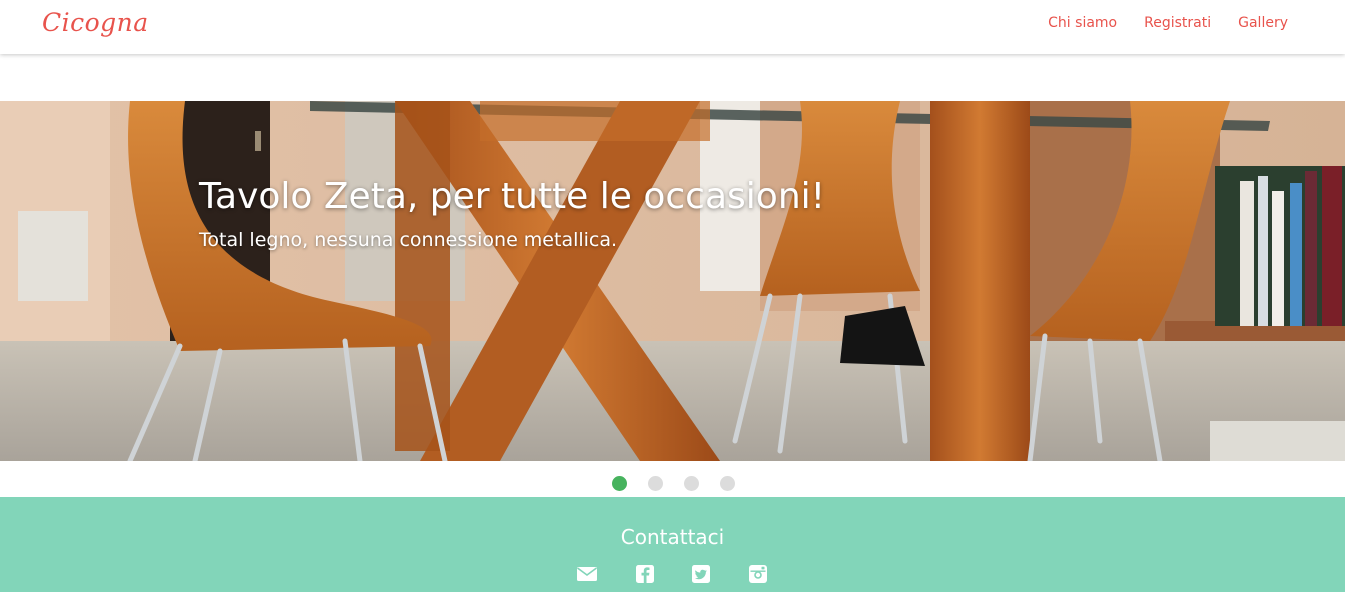  What do you see at coordinates (587, 574) in the screenshot?
I see `envelope-icon` at bounding box center [587, 574].